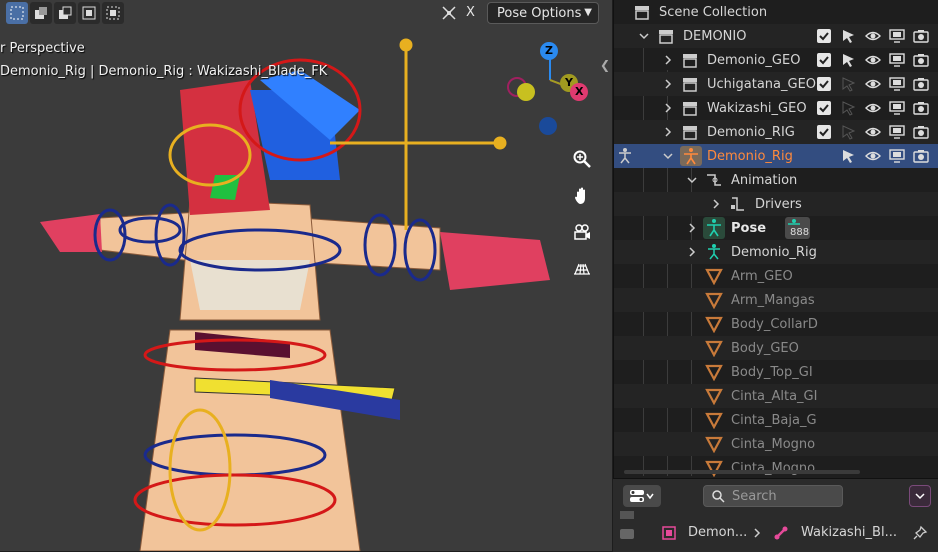  I want to click on select-invert-mode-button, so click(89, 13).